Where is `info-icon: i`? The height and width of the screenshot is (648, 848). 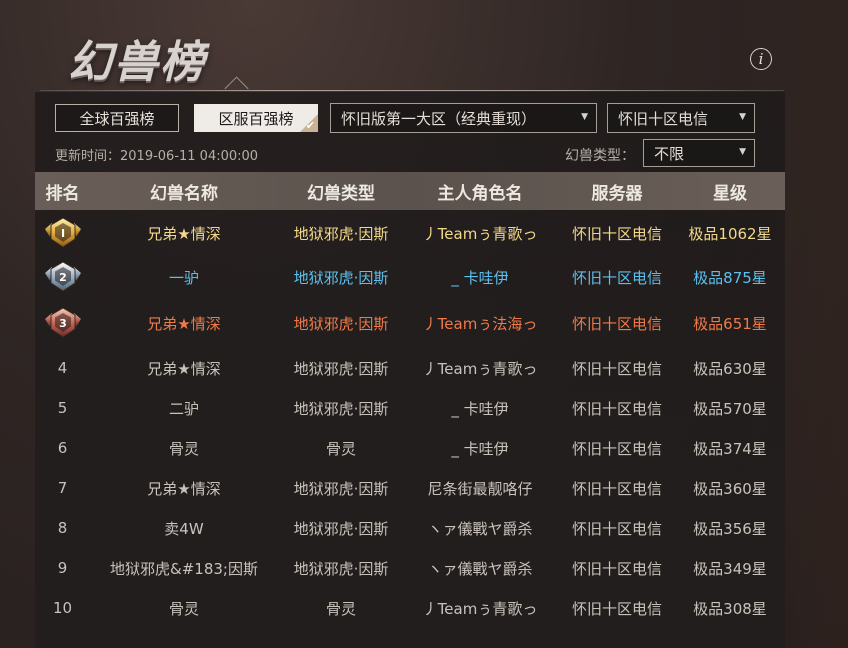
info-icon: i is located at coordinates (761, 59).